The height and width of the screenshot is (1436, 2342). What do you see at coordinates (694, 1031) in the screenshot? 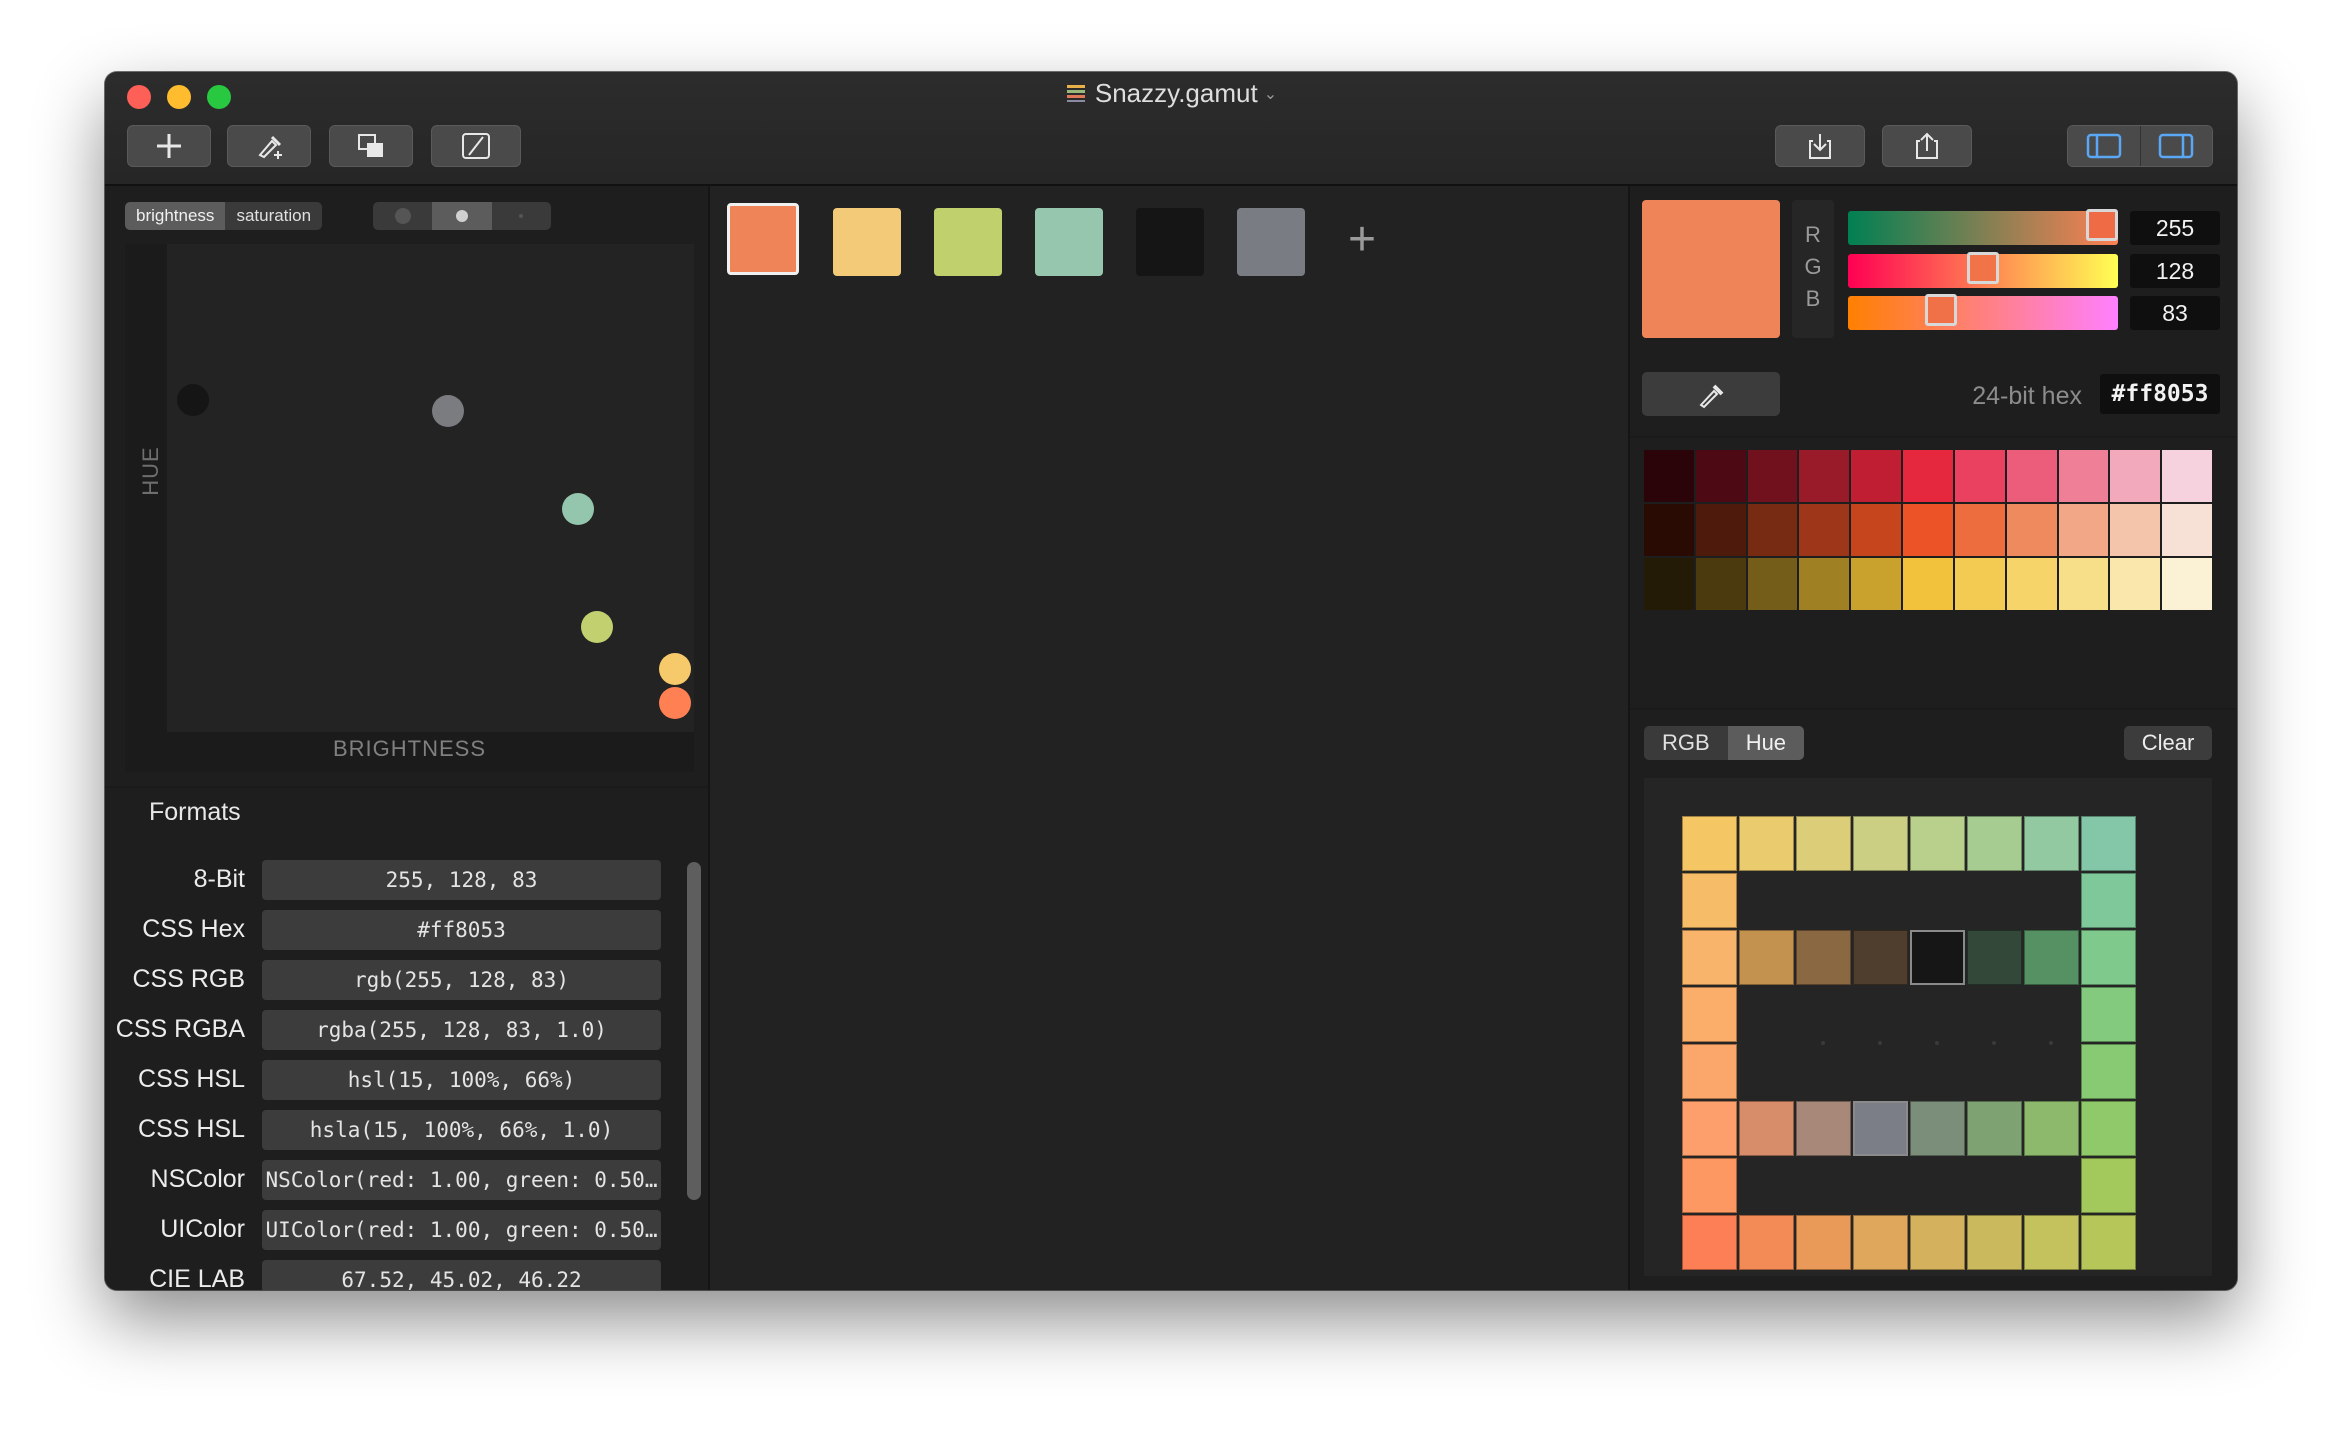
I see `formats-scrollbar` at bounding box center [694, 1031].